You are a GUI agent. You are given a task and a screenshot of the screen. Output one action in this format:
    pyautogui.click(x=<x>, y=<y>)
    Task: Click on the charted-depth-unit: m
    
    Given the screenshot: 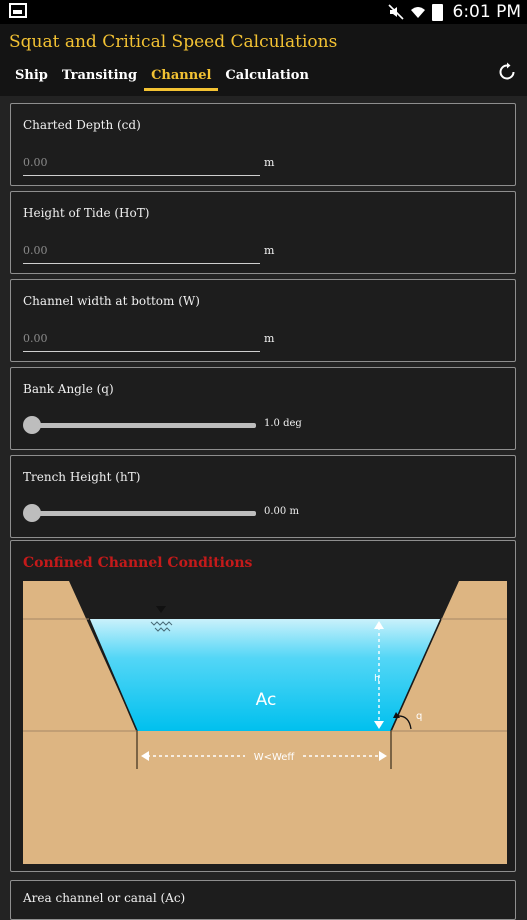 What is the action you would take?
    pyautogui.click(x=269, y=162)
    